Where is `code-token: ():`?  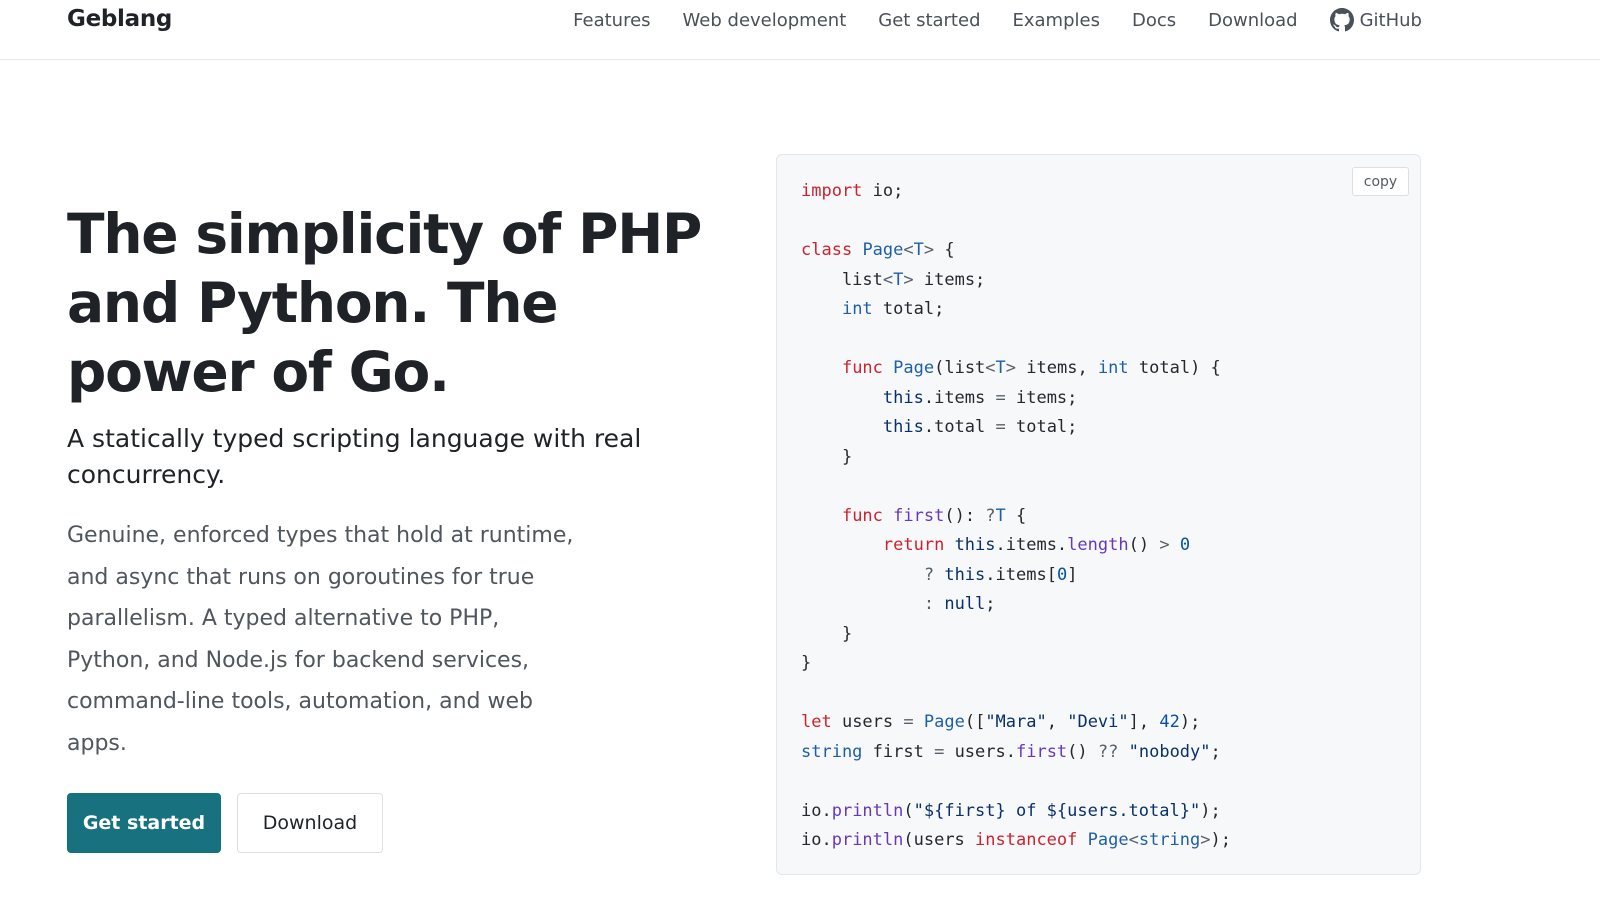 code-token: (): is located at coordinates (965, 515).